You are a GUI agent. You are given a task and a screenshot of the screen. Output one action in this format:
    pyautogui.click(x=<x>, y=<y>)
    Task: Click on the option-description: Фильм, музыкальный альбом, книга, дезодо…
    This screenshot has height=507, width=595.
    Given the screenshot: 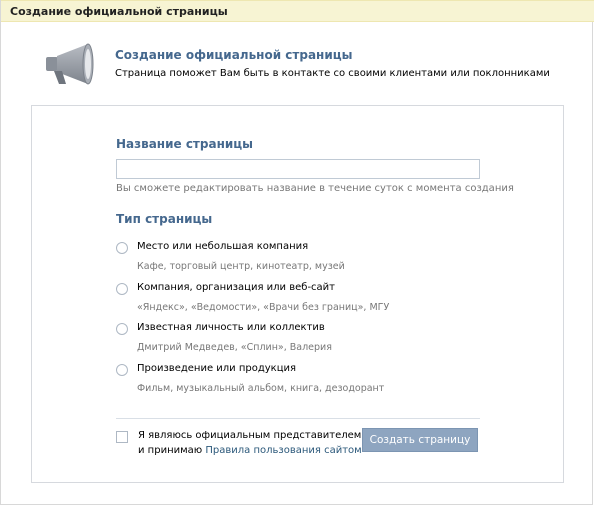 What is the action you would take?
    pyautogui.click(x=261, y=388)
    